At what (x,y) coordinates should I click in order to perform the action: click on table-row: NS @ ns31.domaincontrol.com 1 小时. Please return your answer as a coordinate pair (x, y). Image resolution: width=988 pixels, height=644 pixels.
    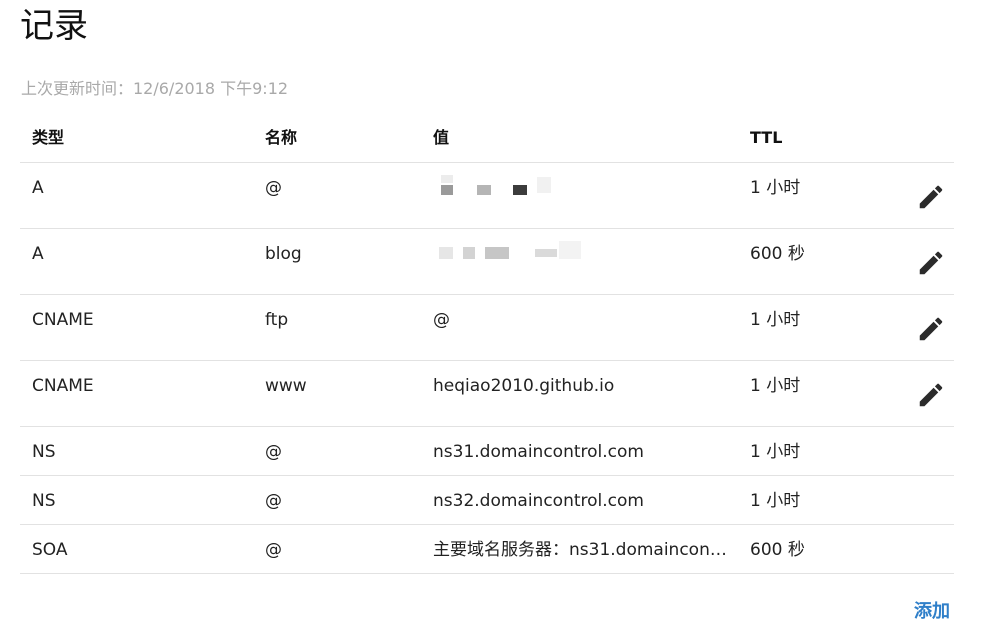
    Looking at the image, I should click on (487, 451).